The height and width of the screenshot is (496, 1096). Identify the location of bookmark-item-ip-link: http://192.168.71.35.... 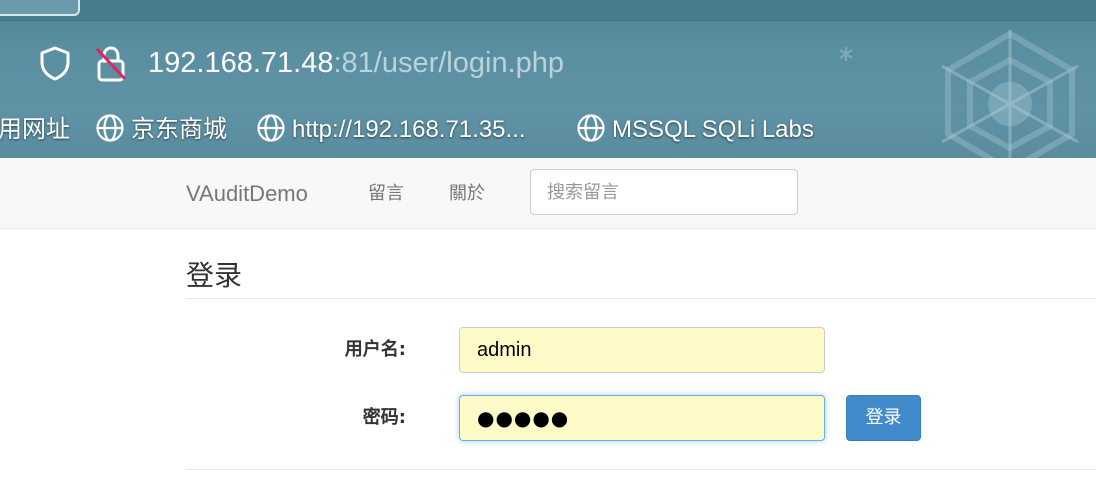
(391, 130).